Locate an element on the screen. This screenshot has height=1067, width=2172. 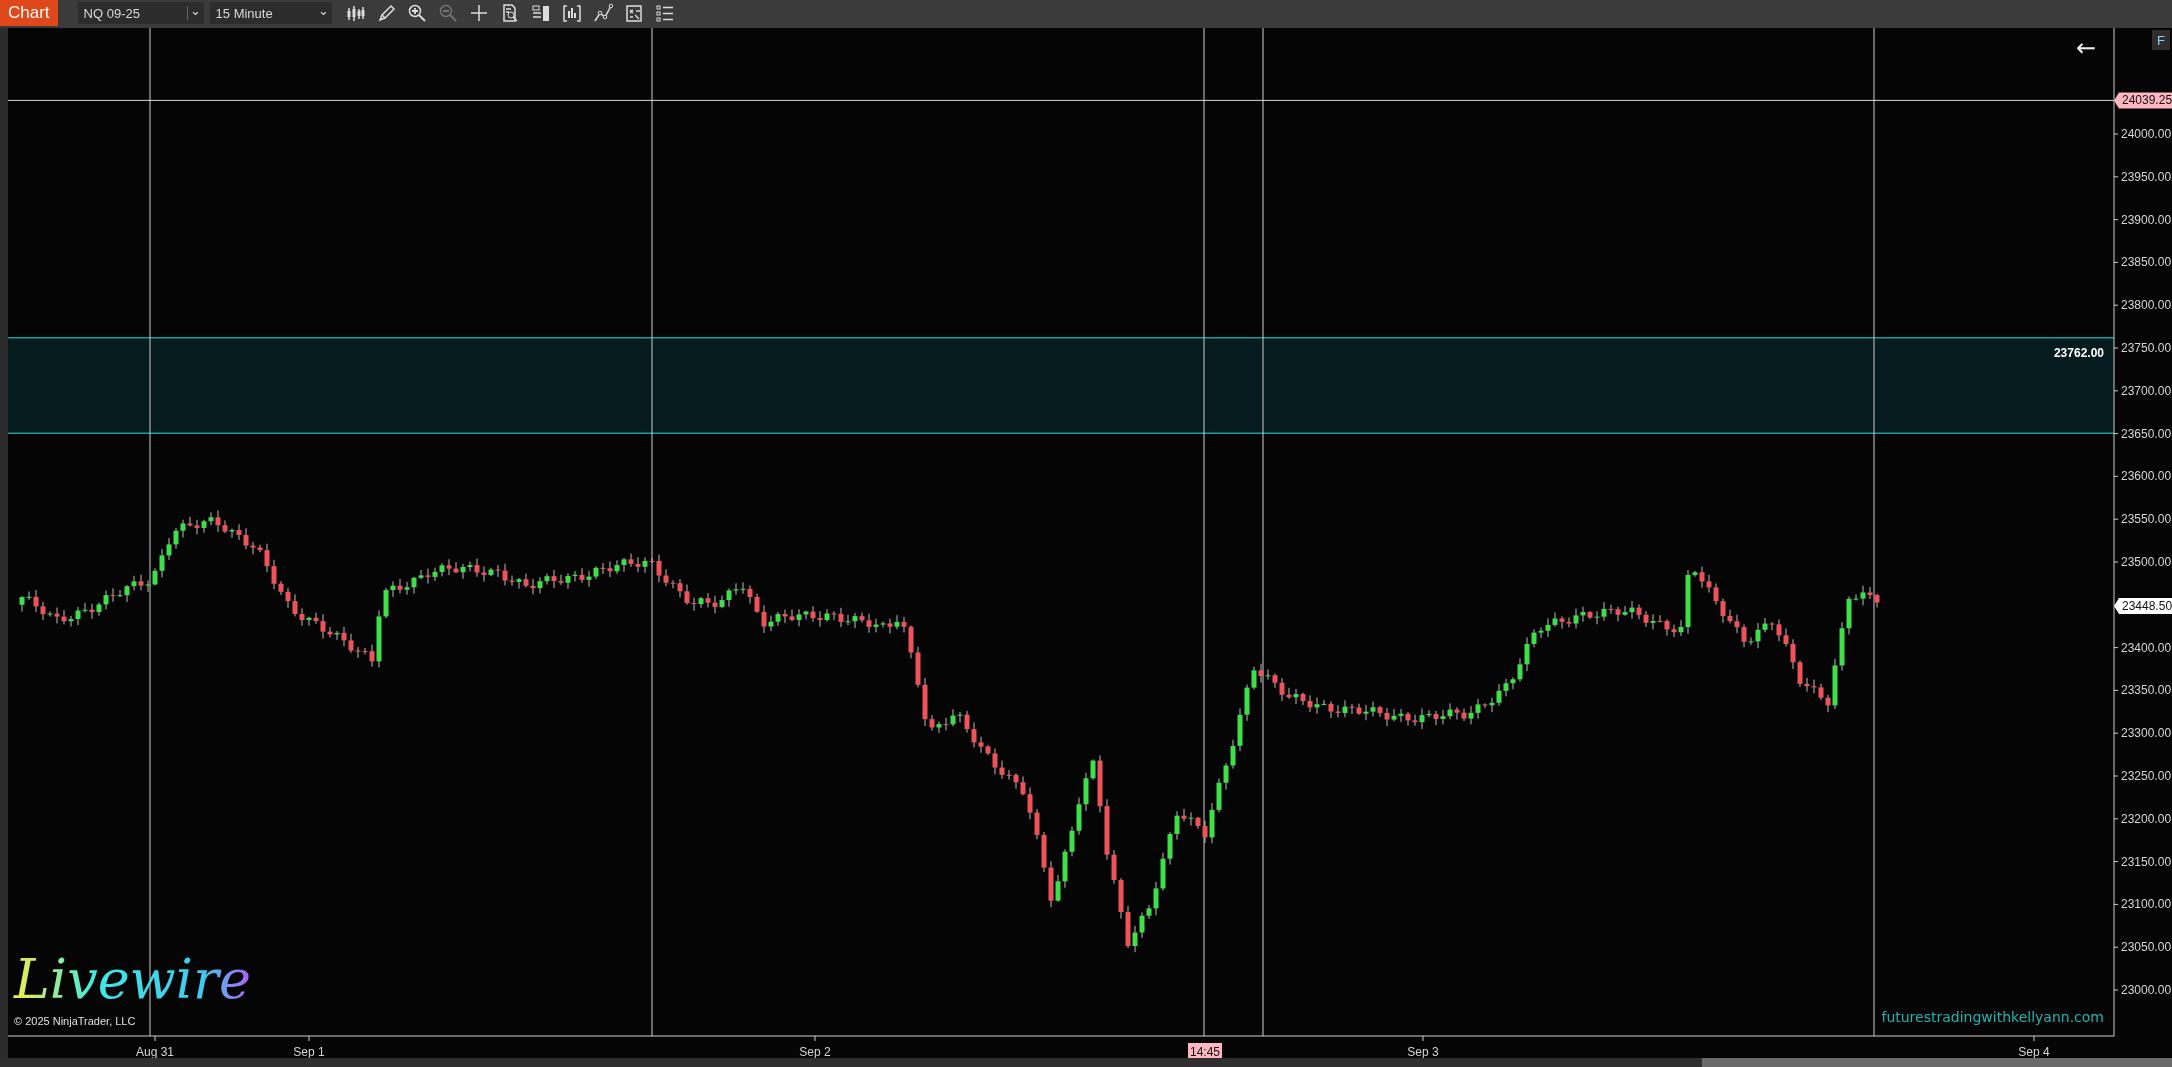
date-label: Sep 1 is located at coordinates (309, 1051).